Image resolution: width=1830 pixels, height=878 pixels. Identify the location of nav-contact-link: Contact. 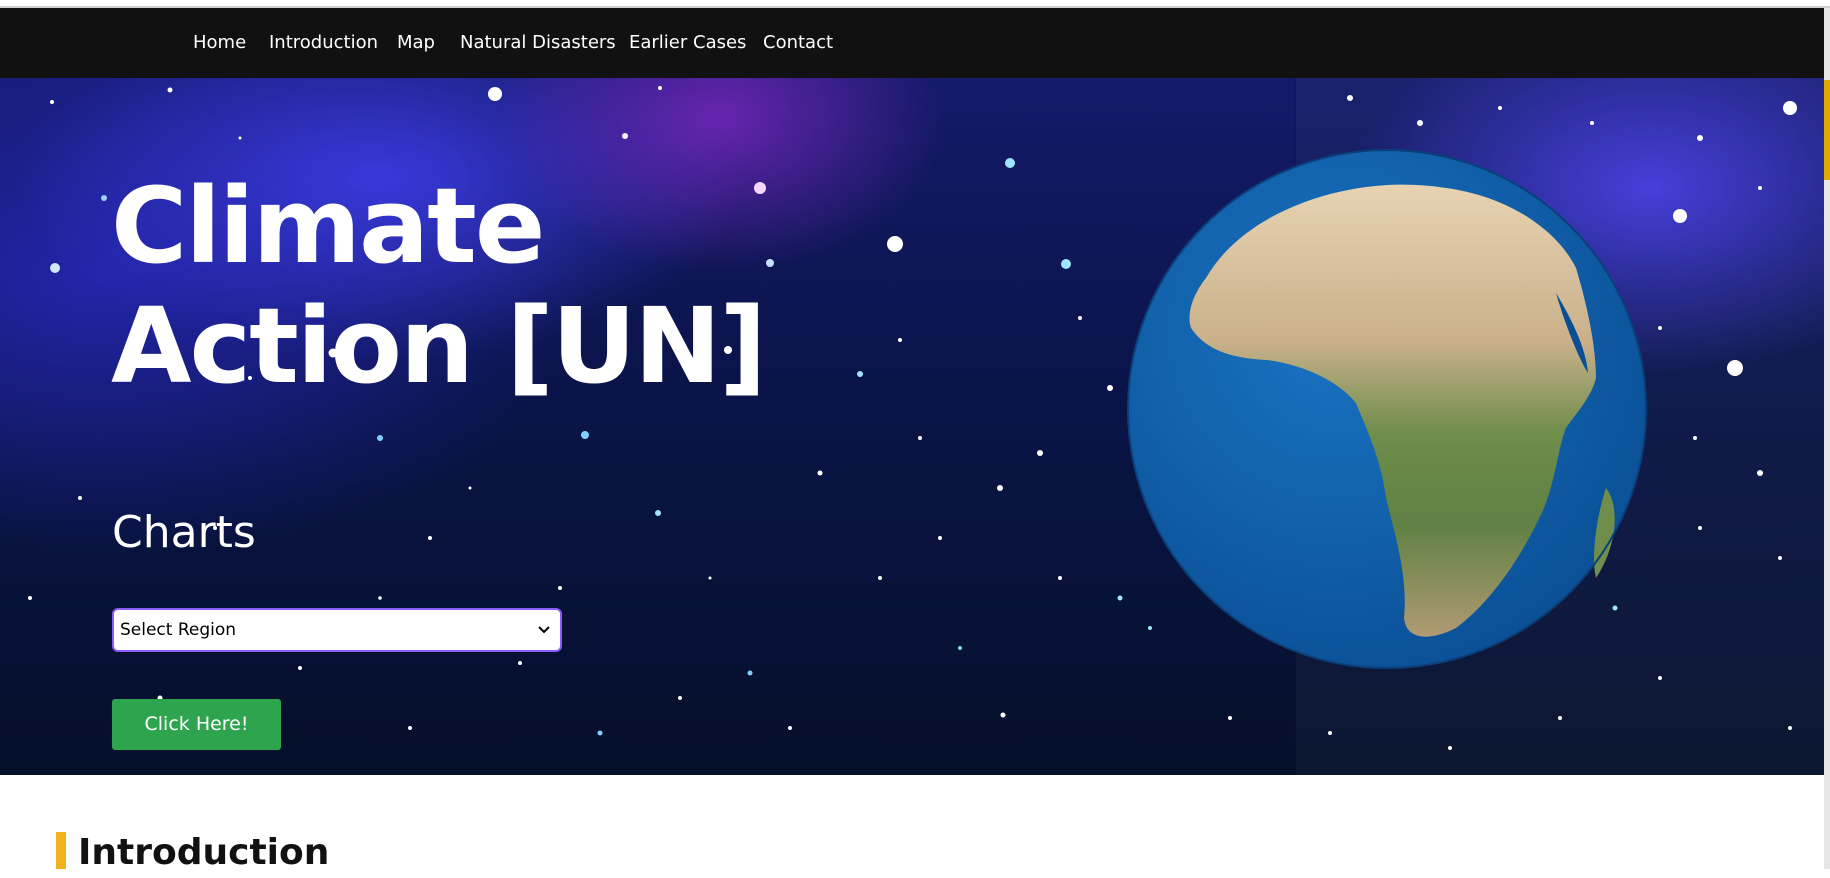
(798, 43).